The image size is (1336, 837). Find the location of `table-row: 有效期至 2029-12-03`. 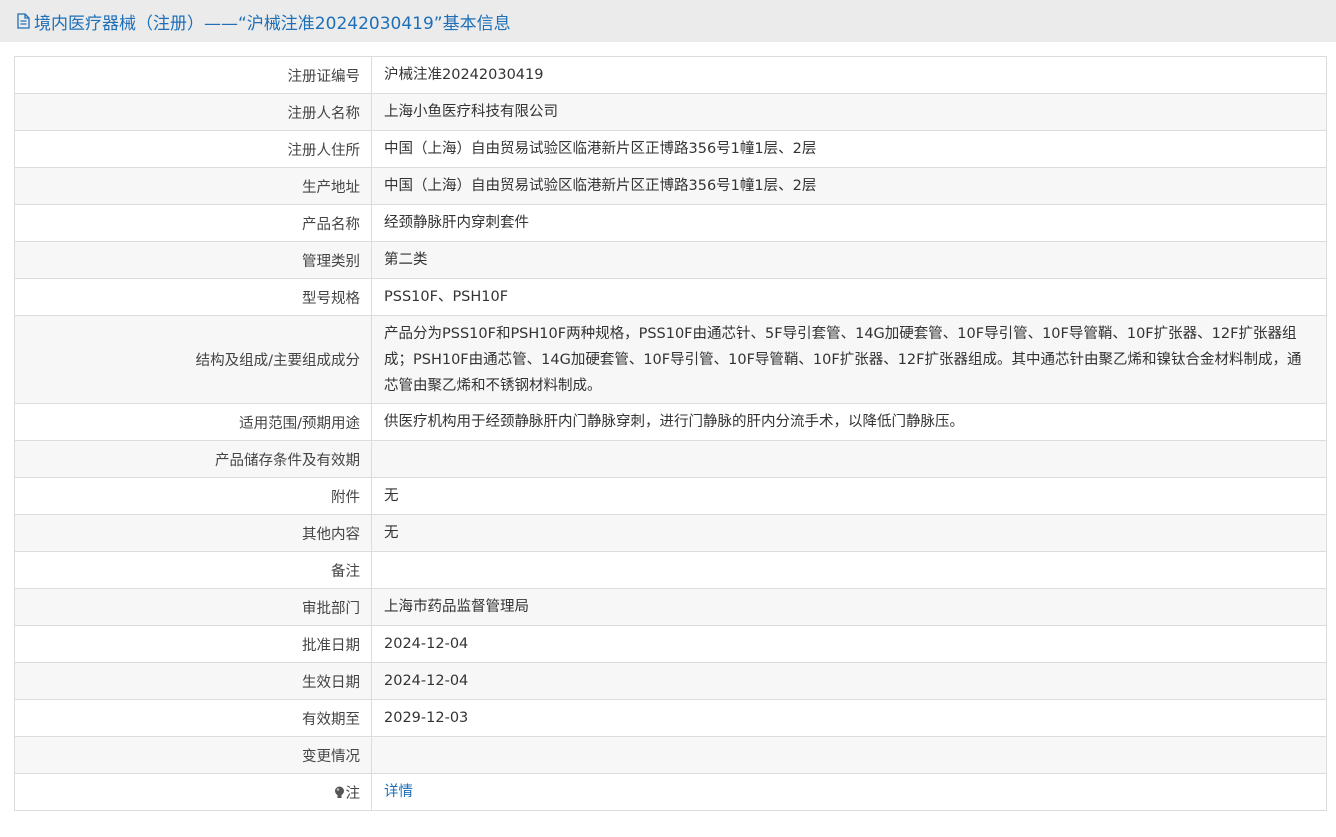

table-row: 有效期至 2029-12-03 is located at coordinates (670, 718).